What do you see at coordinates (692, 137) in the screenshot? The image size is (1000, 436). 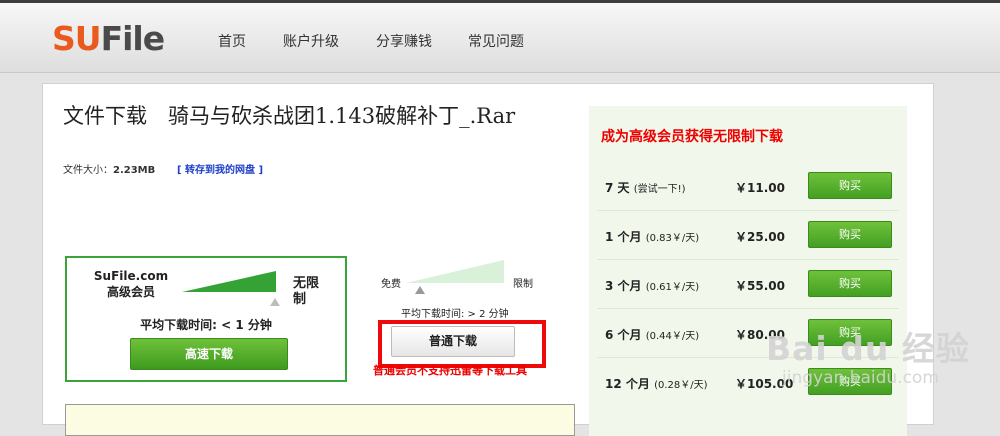 I see `pricing-title: 成为高级会员获得无限制下载` at bounding box center [692, 137].